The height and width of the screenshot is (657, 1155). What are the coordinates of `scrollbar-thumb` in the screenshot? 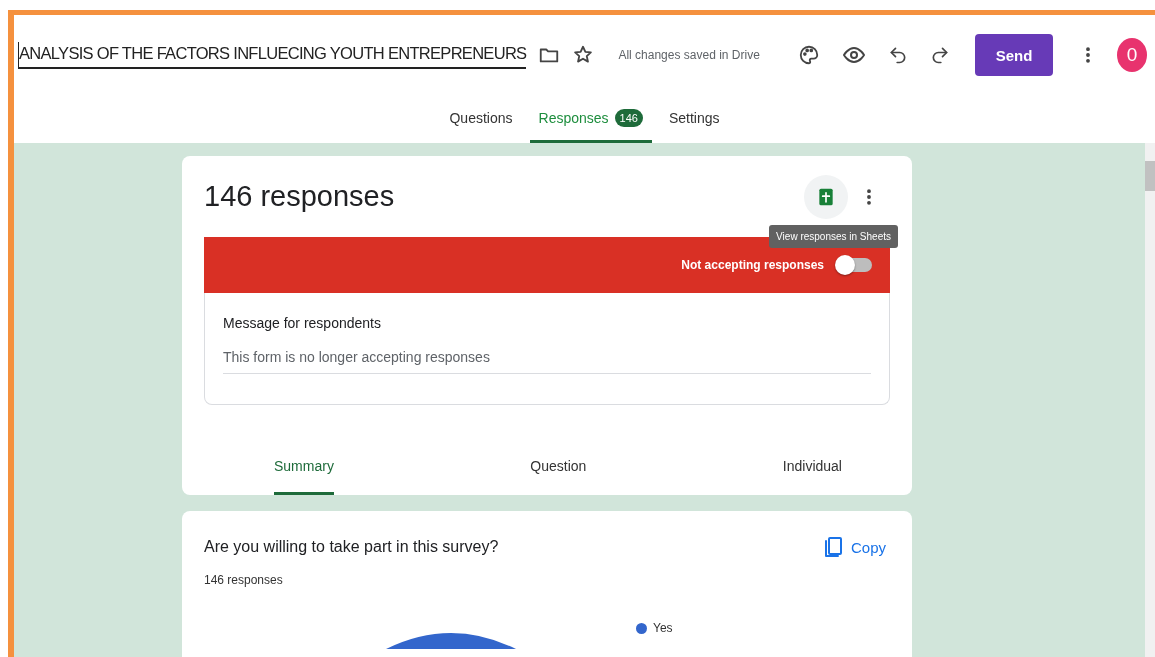 It's located at (1150, 176).